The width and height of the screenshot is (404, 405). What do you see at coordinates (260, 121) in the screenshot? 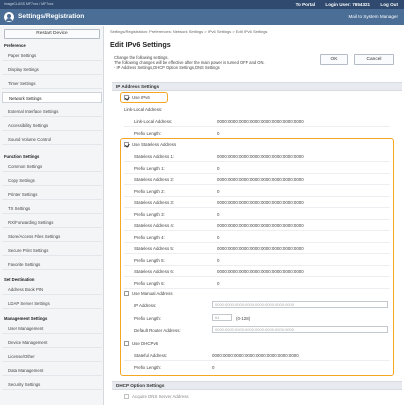
I see `link-local-value: 0000:0000:0000:0000:0000:0000:0000:0000` at bounding box center [260, 121].